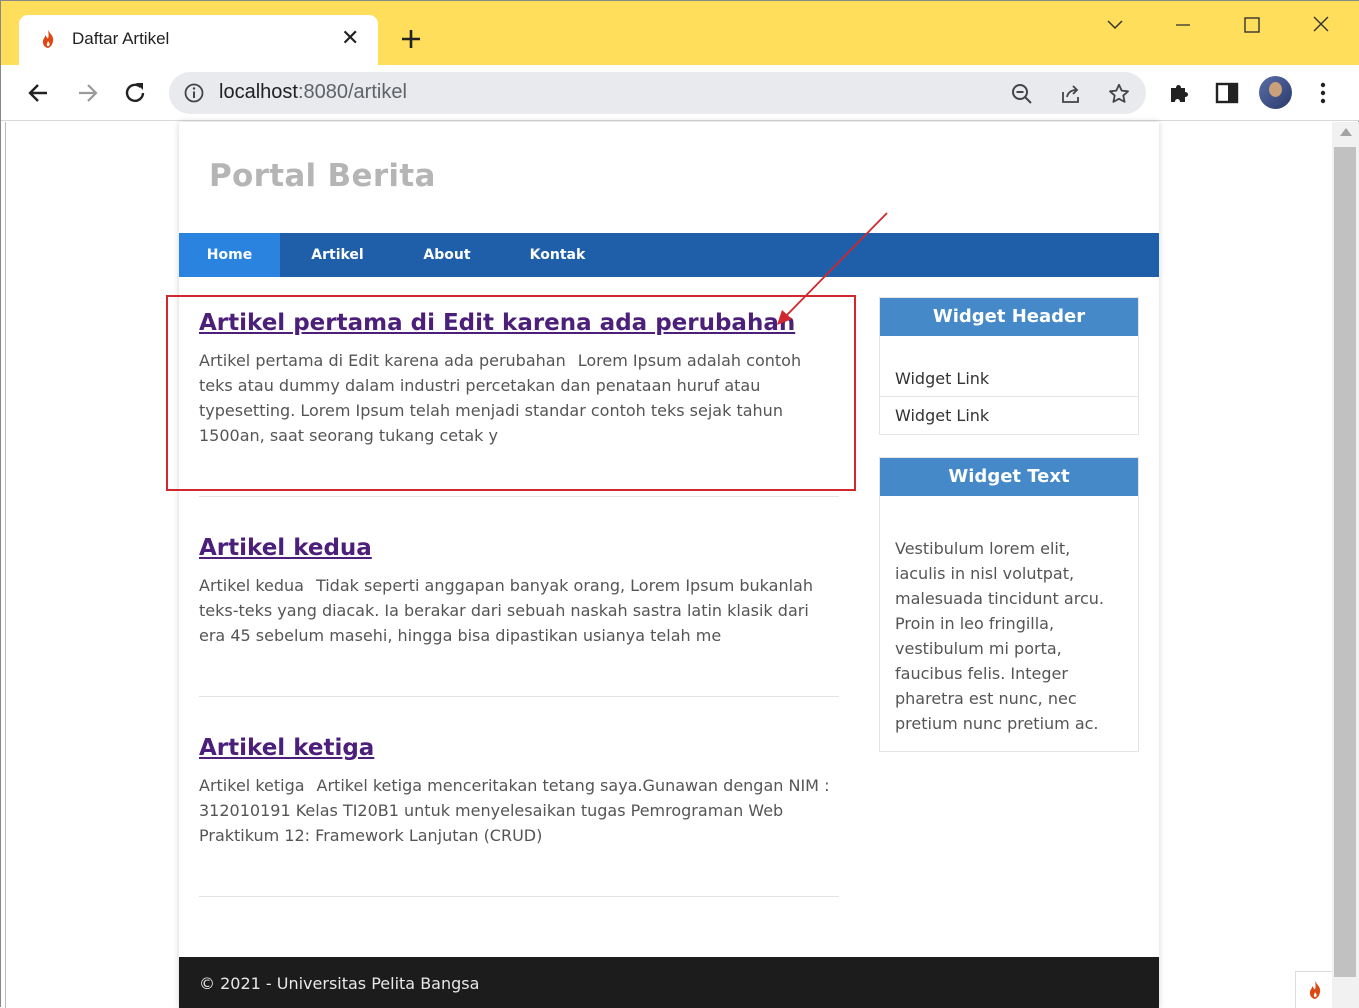 The width and height of the screenshot is (1359, 1008). I want to click on maximize-icon, so click(1252, 25).